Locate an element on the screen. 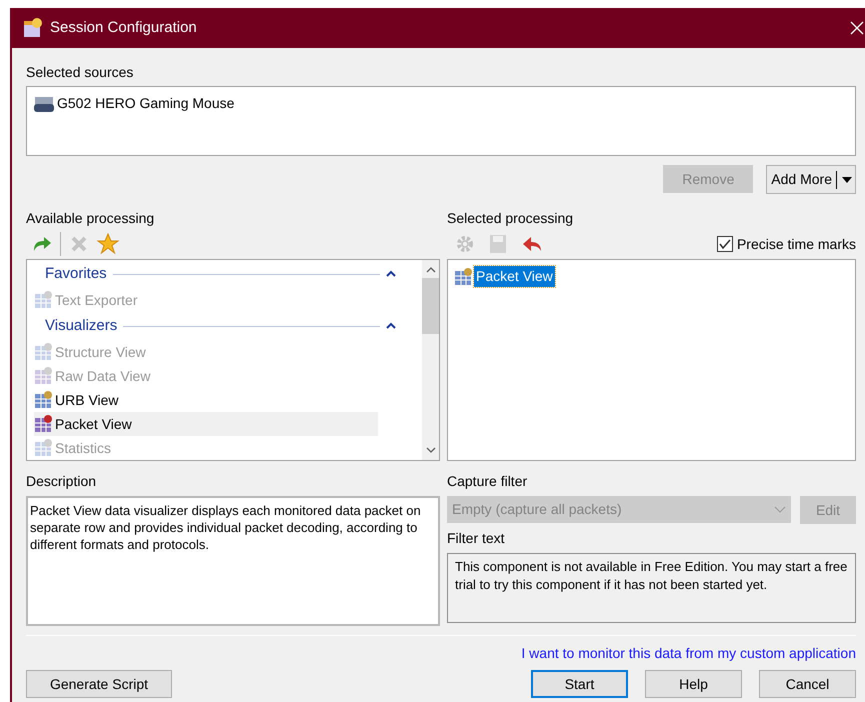  app-icon is located at coordinates (33, 28).